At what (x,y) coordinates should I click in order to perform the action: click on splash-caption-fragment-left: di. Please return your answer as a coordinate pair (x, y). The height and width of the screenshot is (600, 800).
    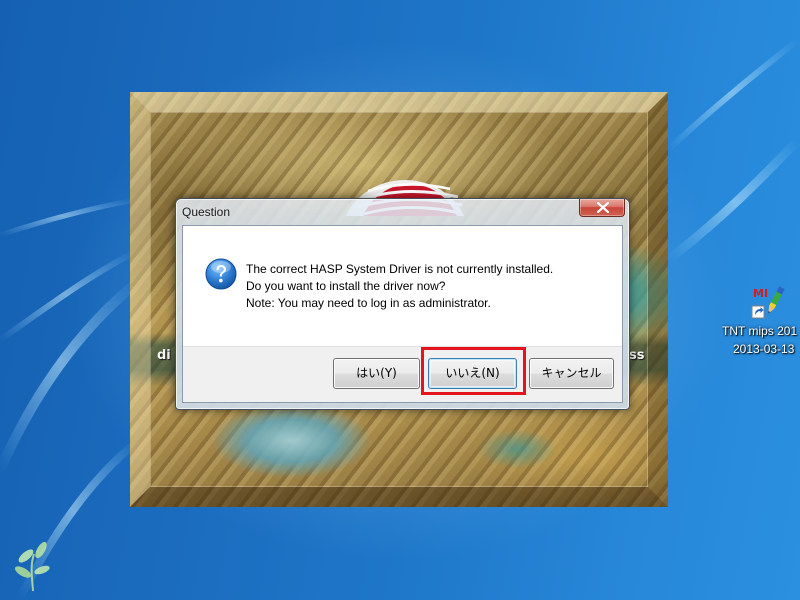
    Looking at the image, I should click on (164, 355).